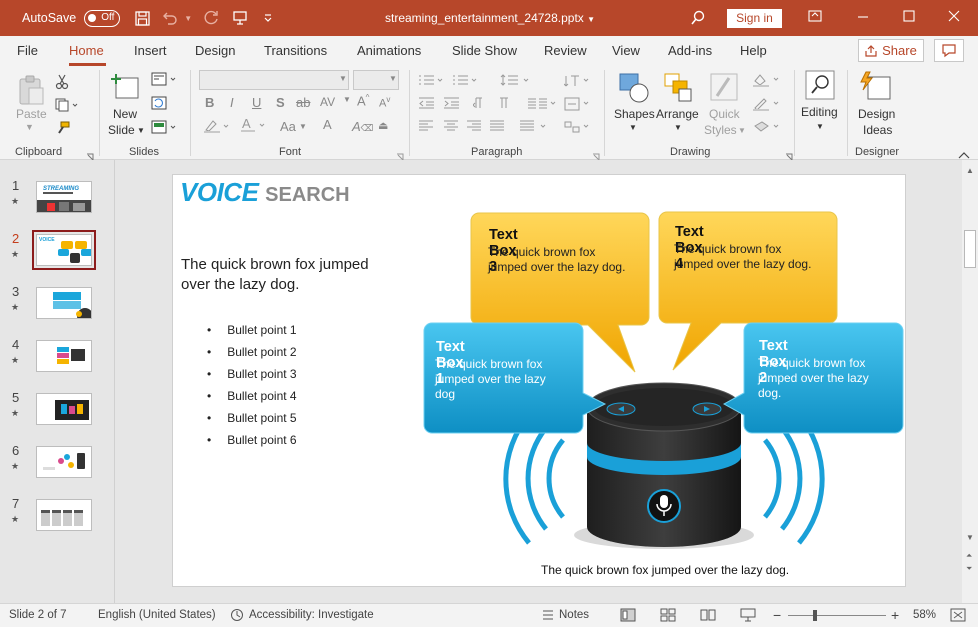 The height and width of the screenshot is (627, 978). I want to click on paste-dropdown-icon: ▼, so click(29, 127).